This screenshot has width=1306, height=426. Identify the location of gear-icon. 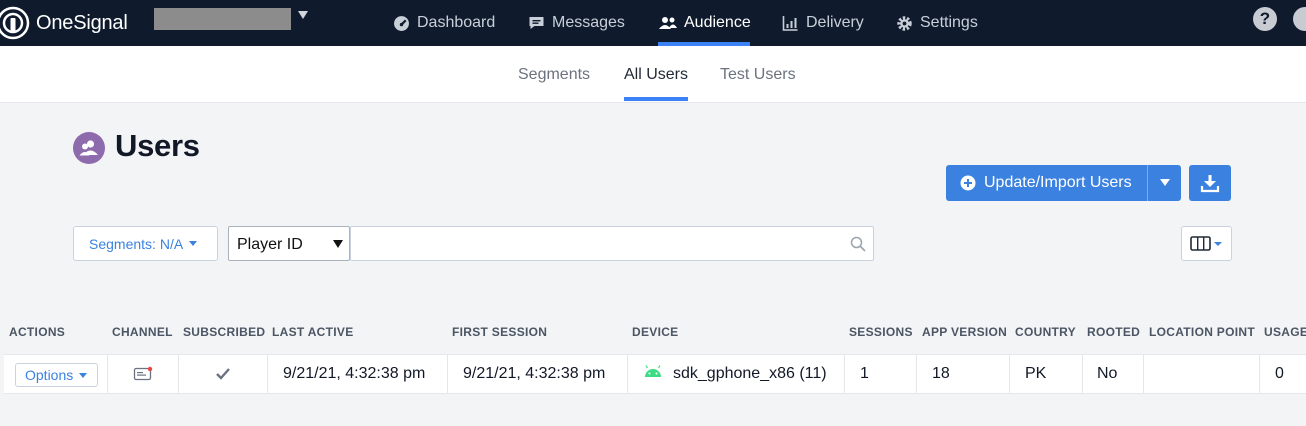
(904, 23).